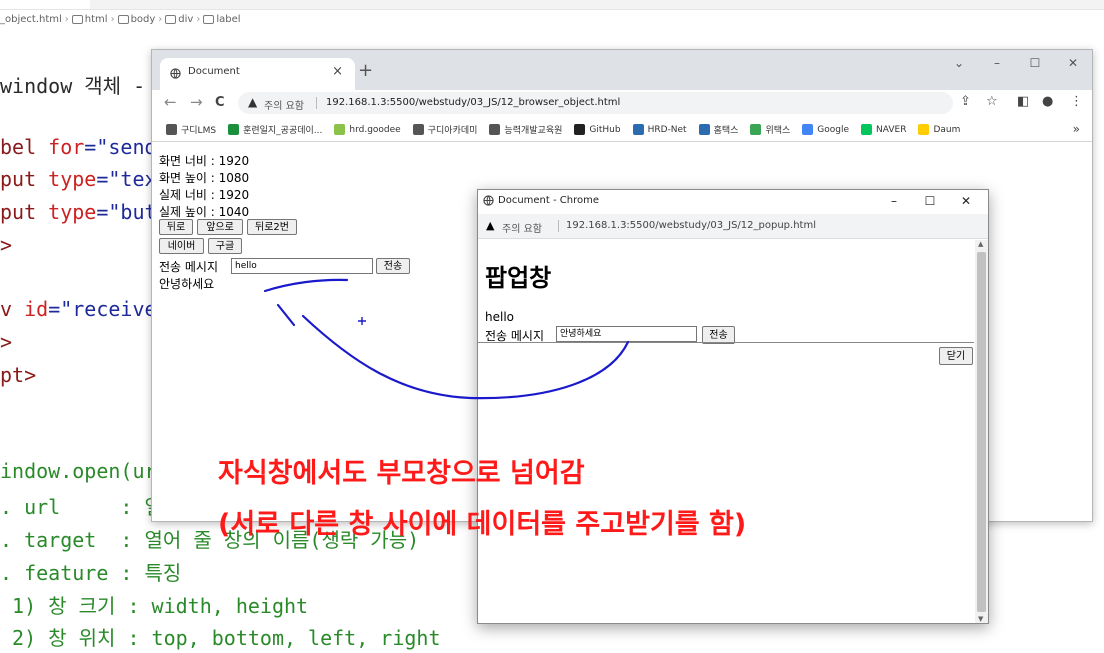 Image resolution: width=1104 pixels, height=653 pixels. I want to click on scrollbar-thumb, so click(981, 432).